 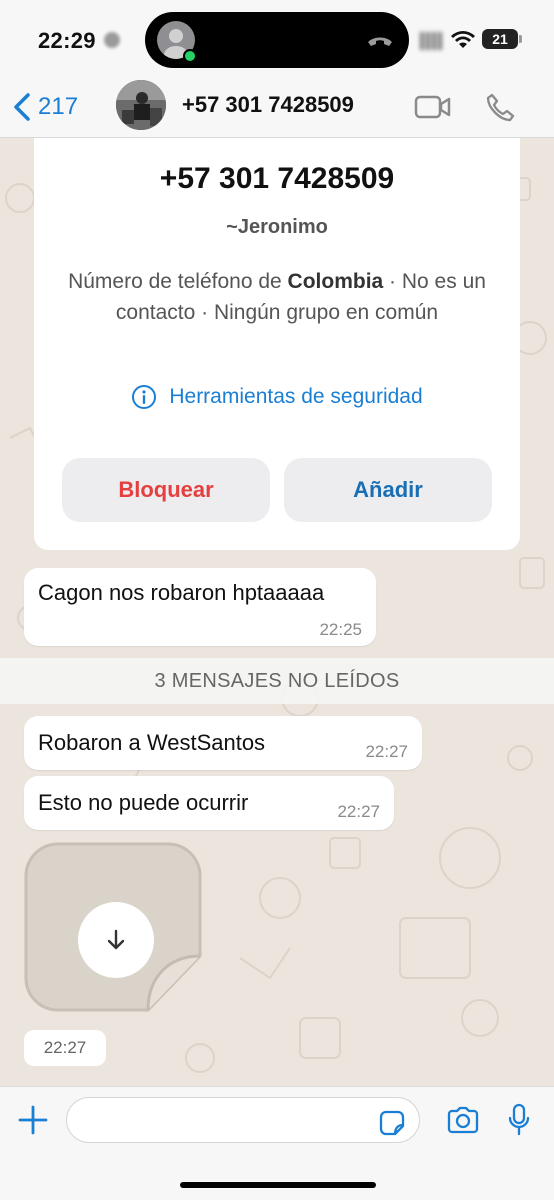 I want to click on hangup-phone-icon, so click(x=380, y=42).